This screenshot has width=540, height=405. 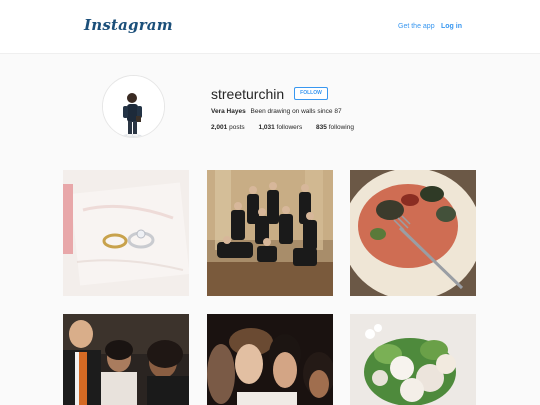 I want to click on post-thumbnail-group-of-men, so click(x=270, y=233).